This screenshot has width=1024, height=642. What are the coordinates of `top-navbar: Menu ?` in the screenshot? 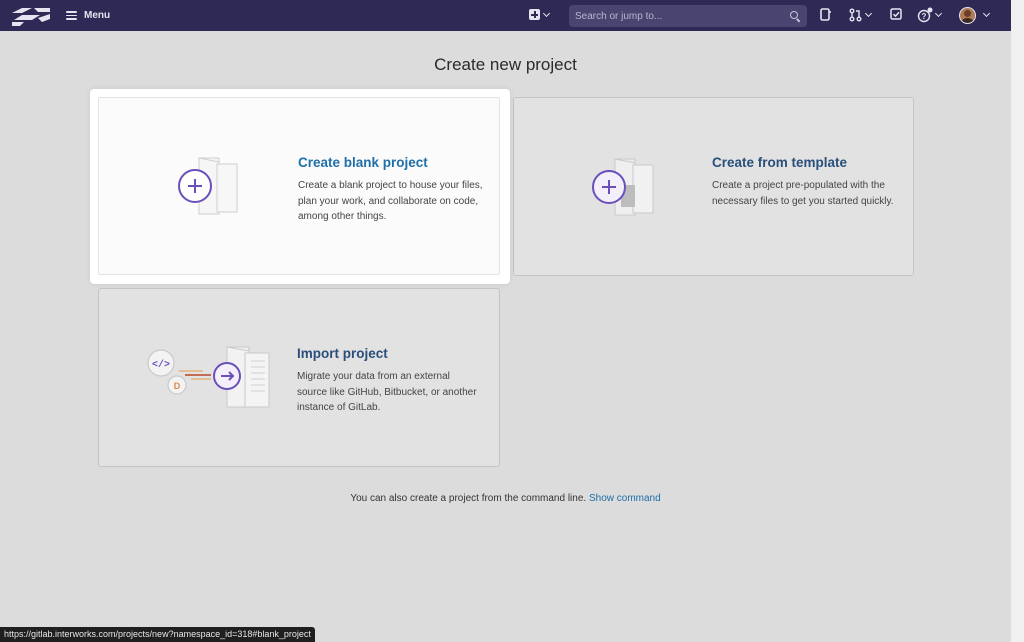 It's located at (505, 15).